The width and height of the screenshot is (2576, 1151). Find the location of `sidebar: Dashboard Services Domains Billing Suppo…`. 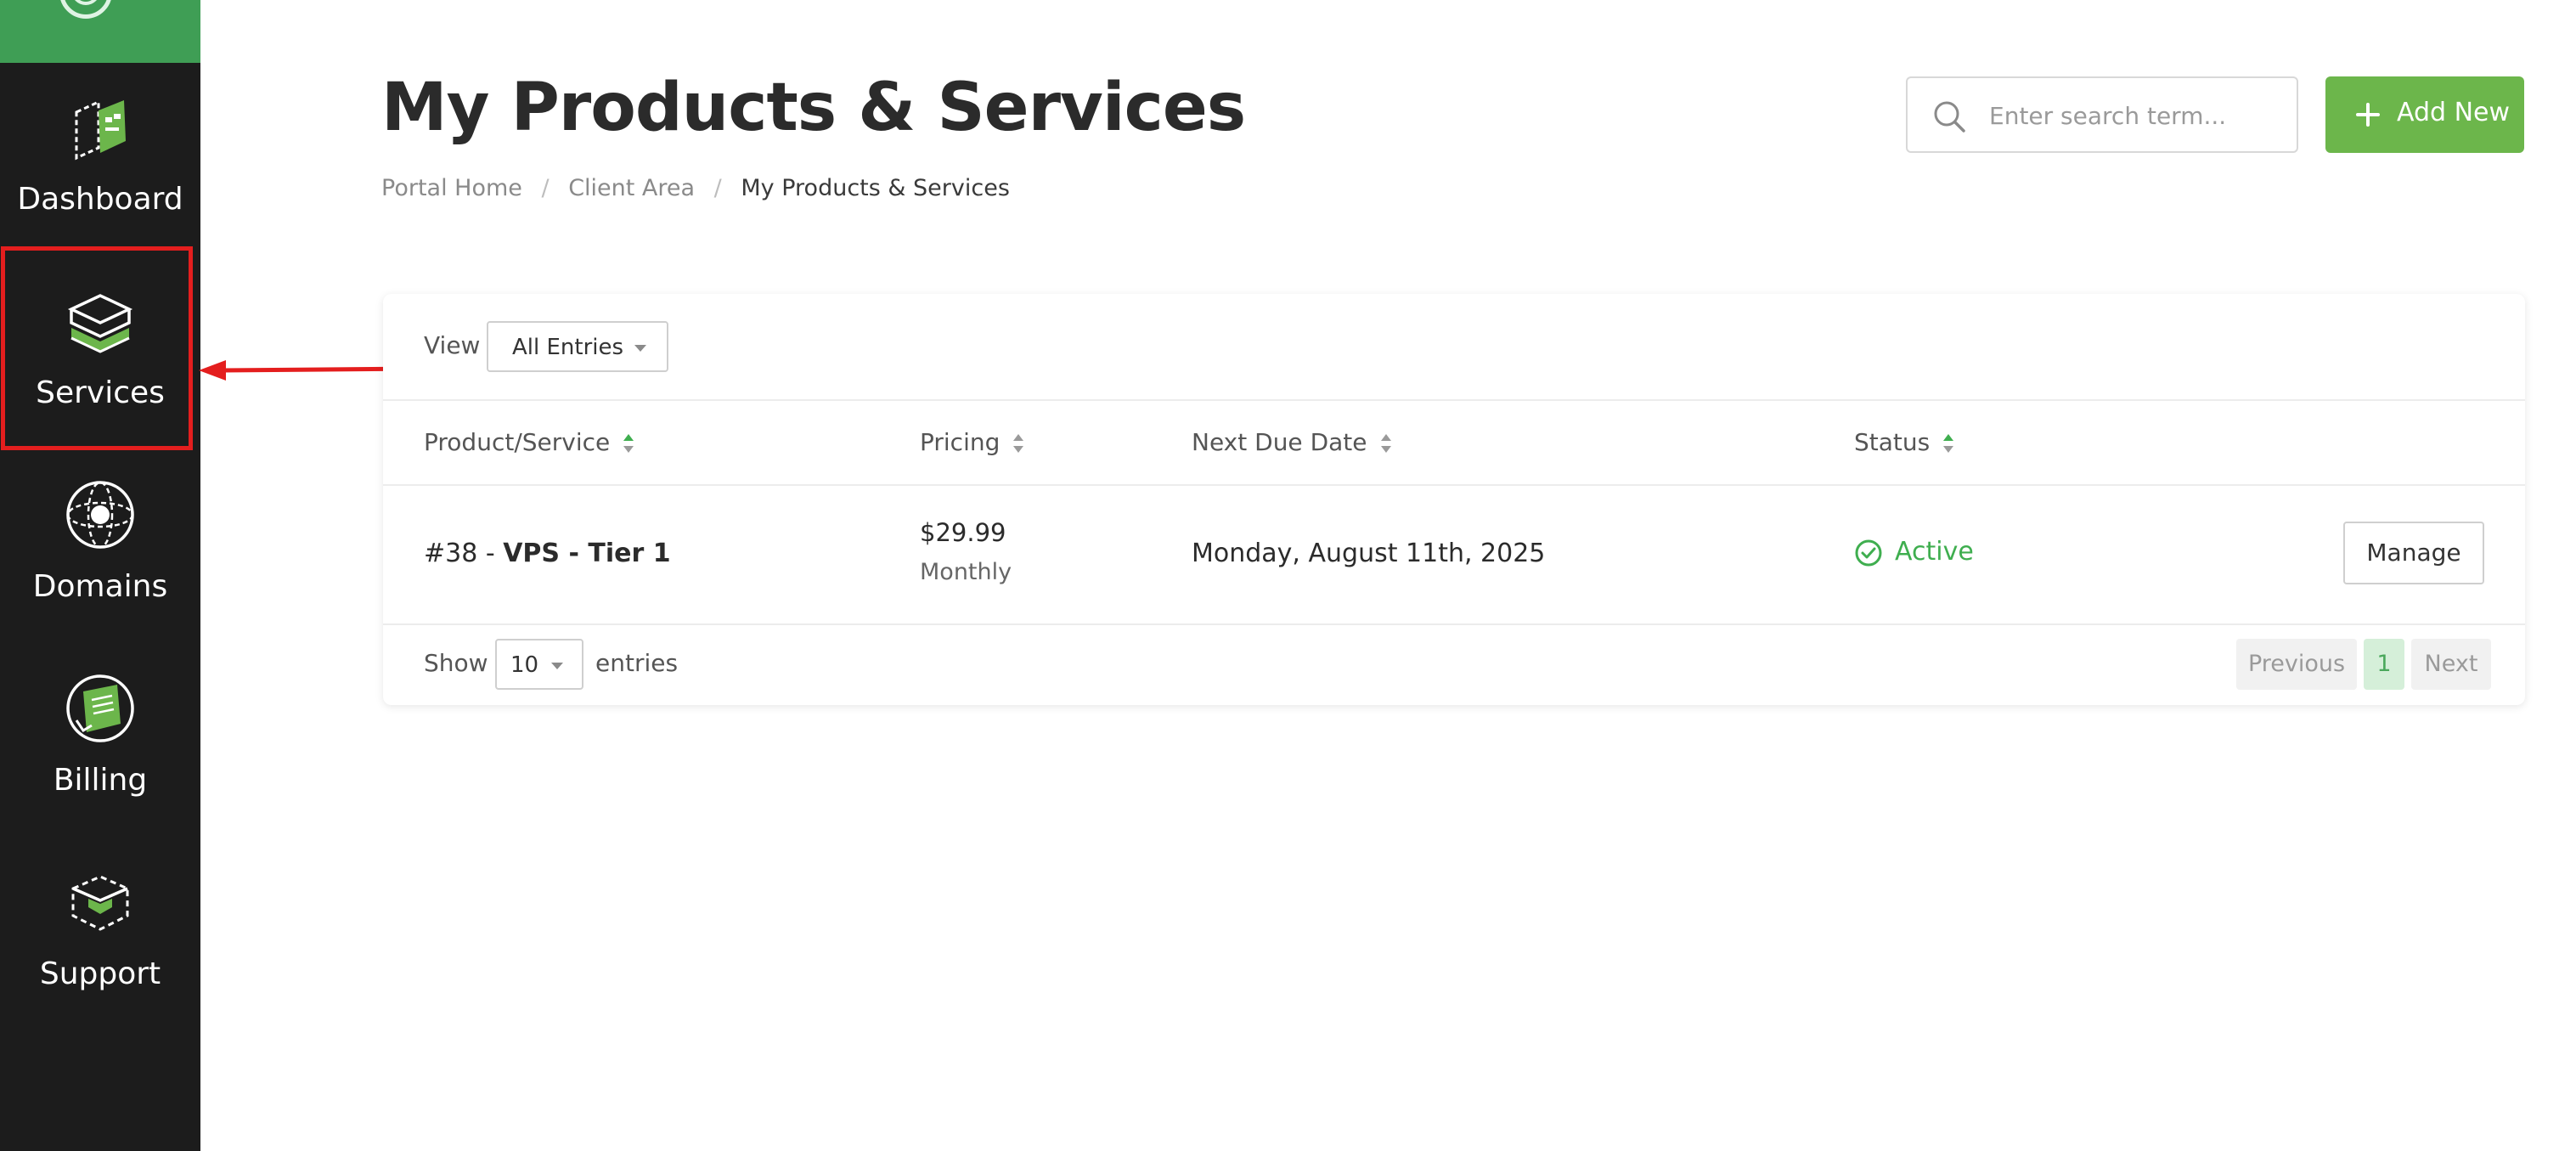

sidebar: Dashboard Services Domains Billing Suppo… is located at coordinates (100, 575).